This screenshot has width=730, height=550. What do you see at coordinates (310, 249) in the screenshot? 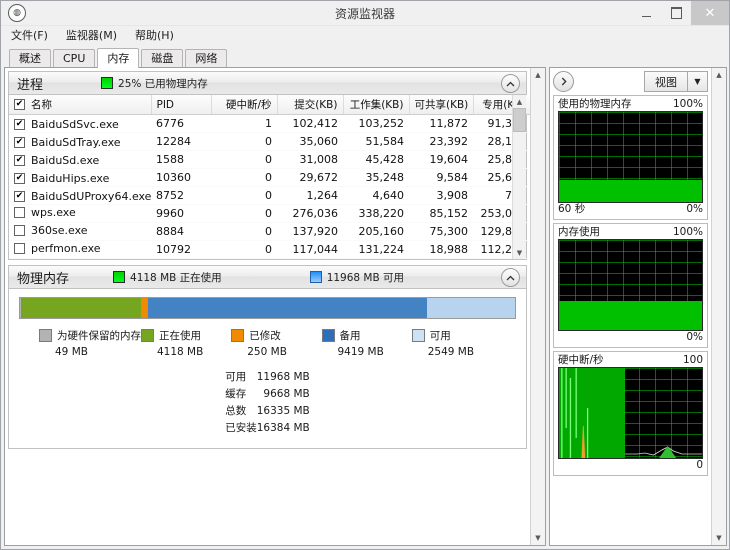
I see `process-commit: 117,044` at bounding box center [310, 249].